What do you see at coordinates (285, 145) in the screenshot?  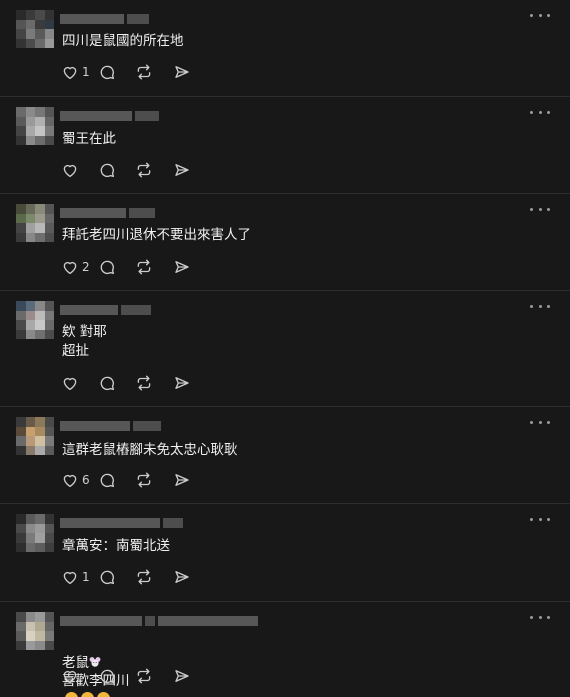 I see `reply-post-2: 蜀王在此` at bounding box center [285, 145].